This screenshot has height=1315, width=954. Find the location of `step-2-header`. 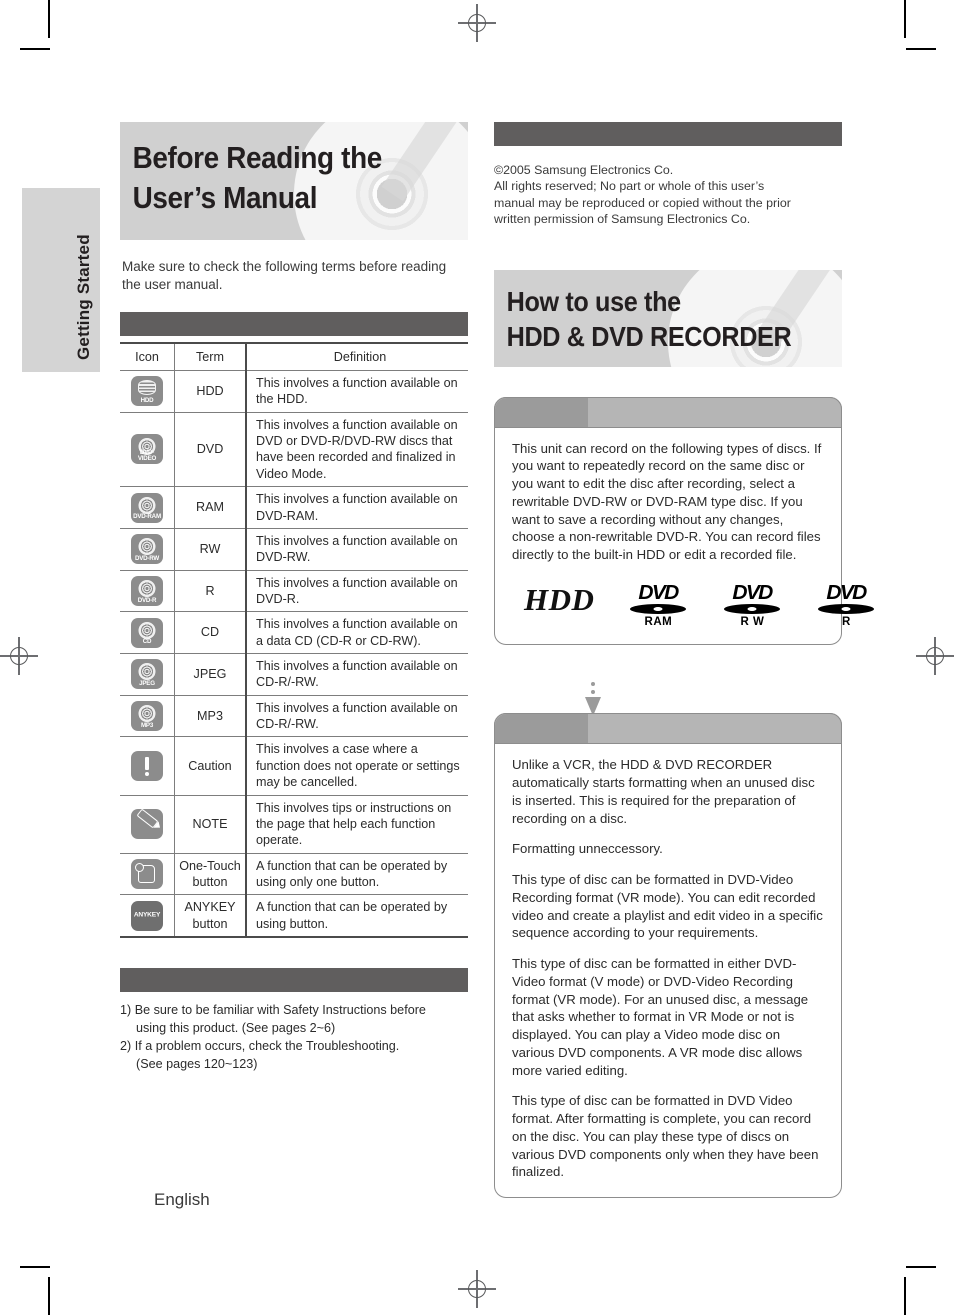

step-2-header is located at coordinates (668, 729).